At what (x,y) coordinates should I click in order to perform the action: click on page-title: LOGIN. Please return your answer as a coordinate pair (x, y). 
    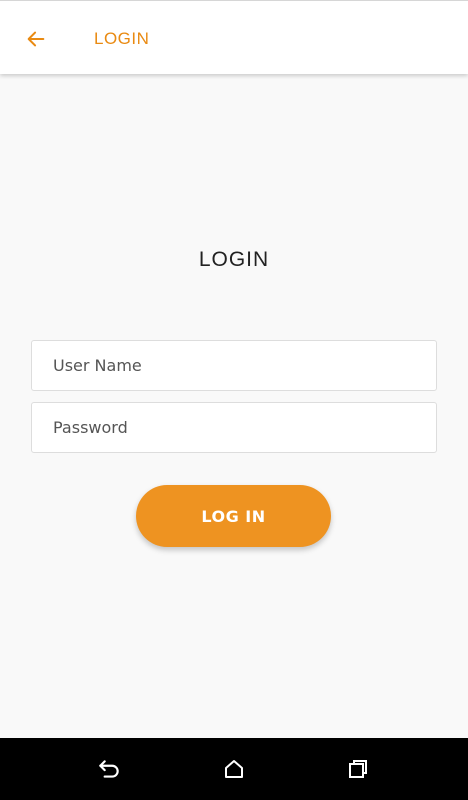
    Looking at the image, I should click on (234, 259).